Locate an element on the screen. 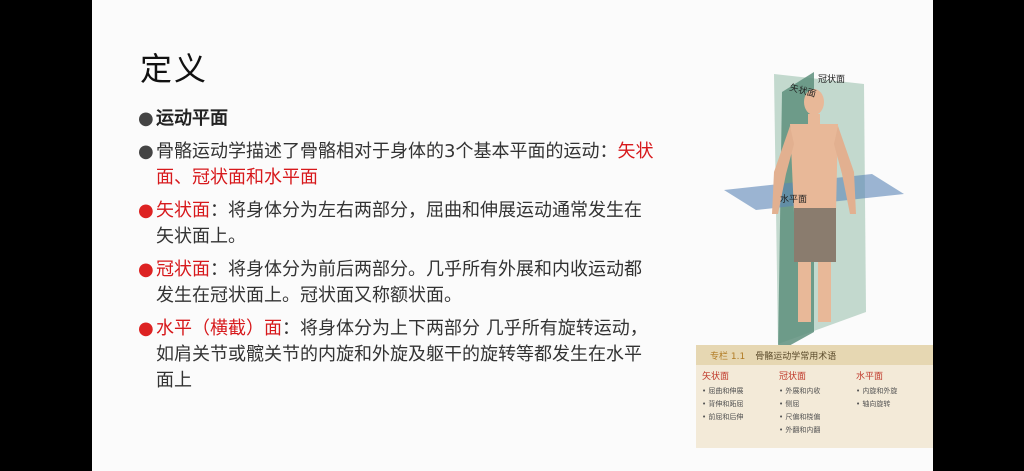 The height and width of the screenshot is (471, 1024). list-item: • 尺偏和桡偏 is located at coordinates (800, 417).